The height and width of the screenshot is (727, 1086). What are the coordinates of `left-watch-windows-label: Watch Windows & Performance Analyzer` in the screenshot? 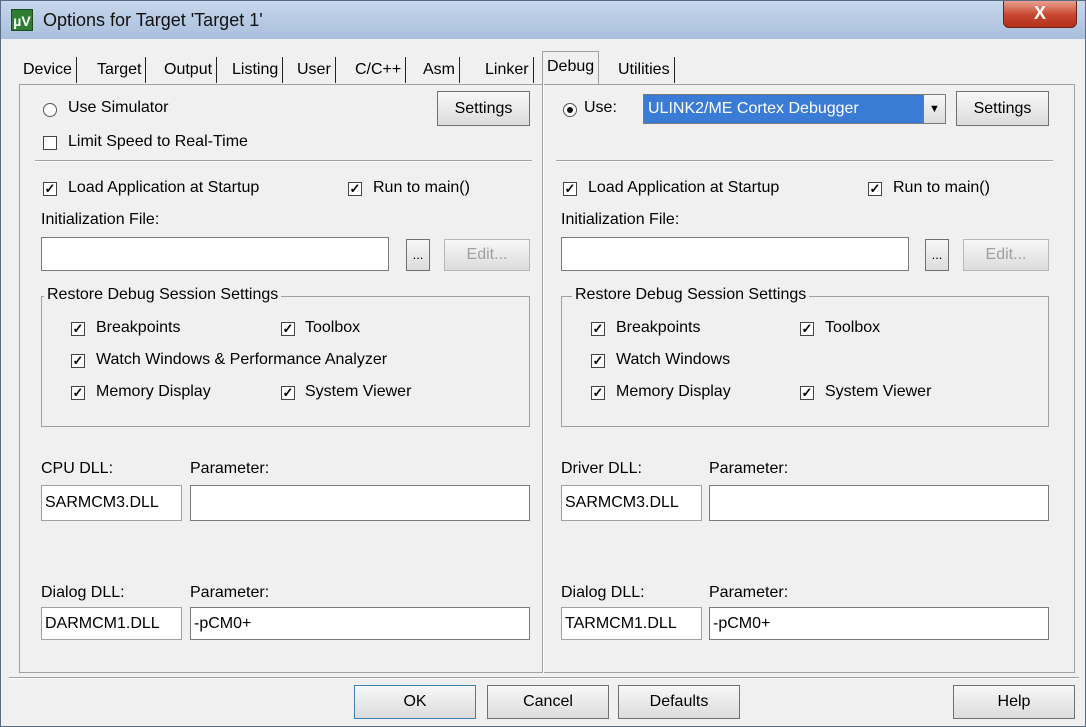 It's located at (242, 359).